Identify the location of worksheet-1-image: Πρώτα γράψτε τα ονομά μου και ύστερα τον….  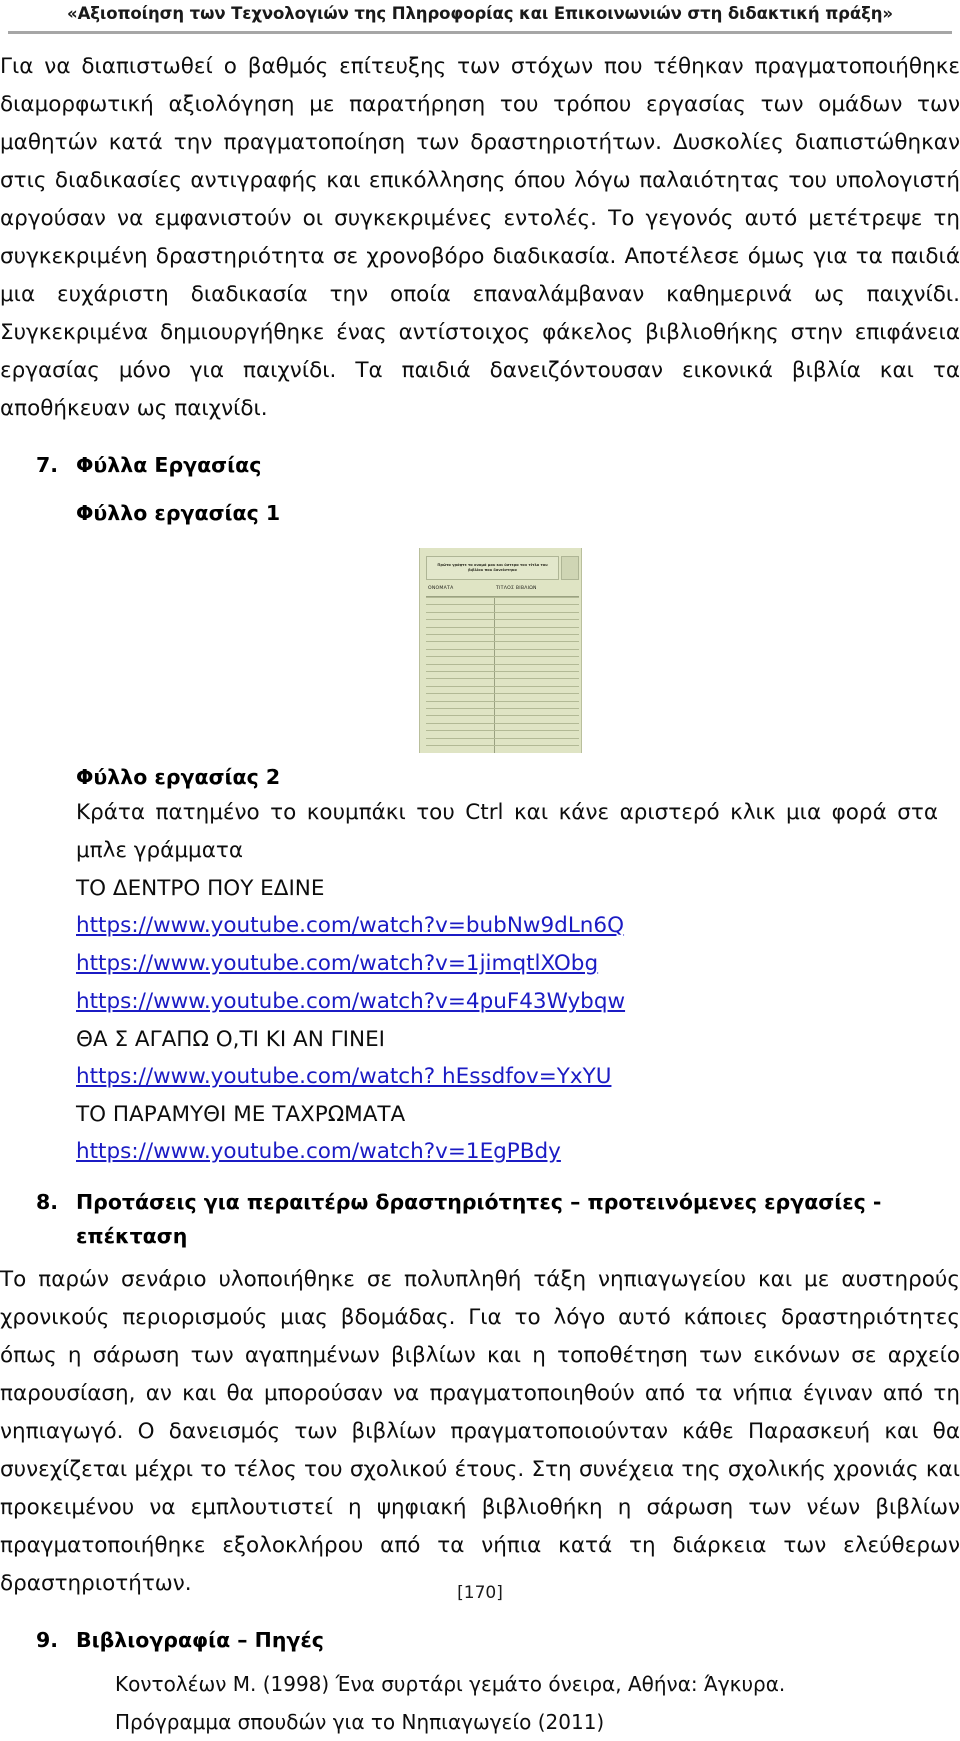
(500, 650).